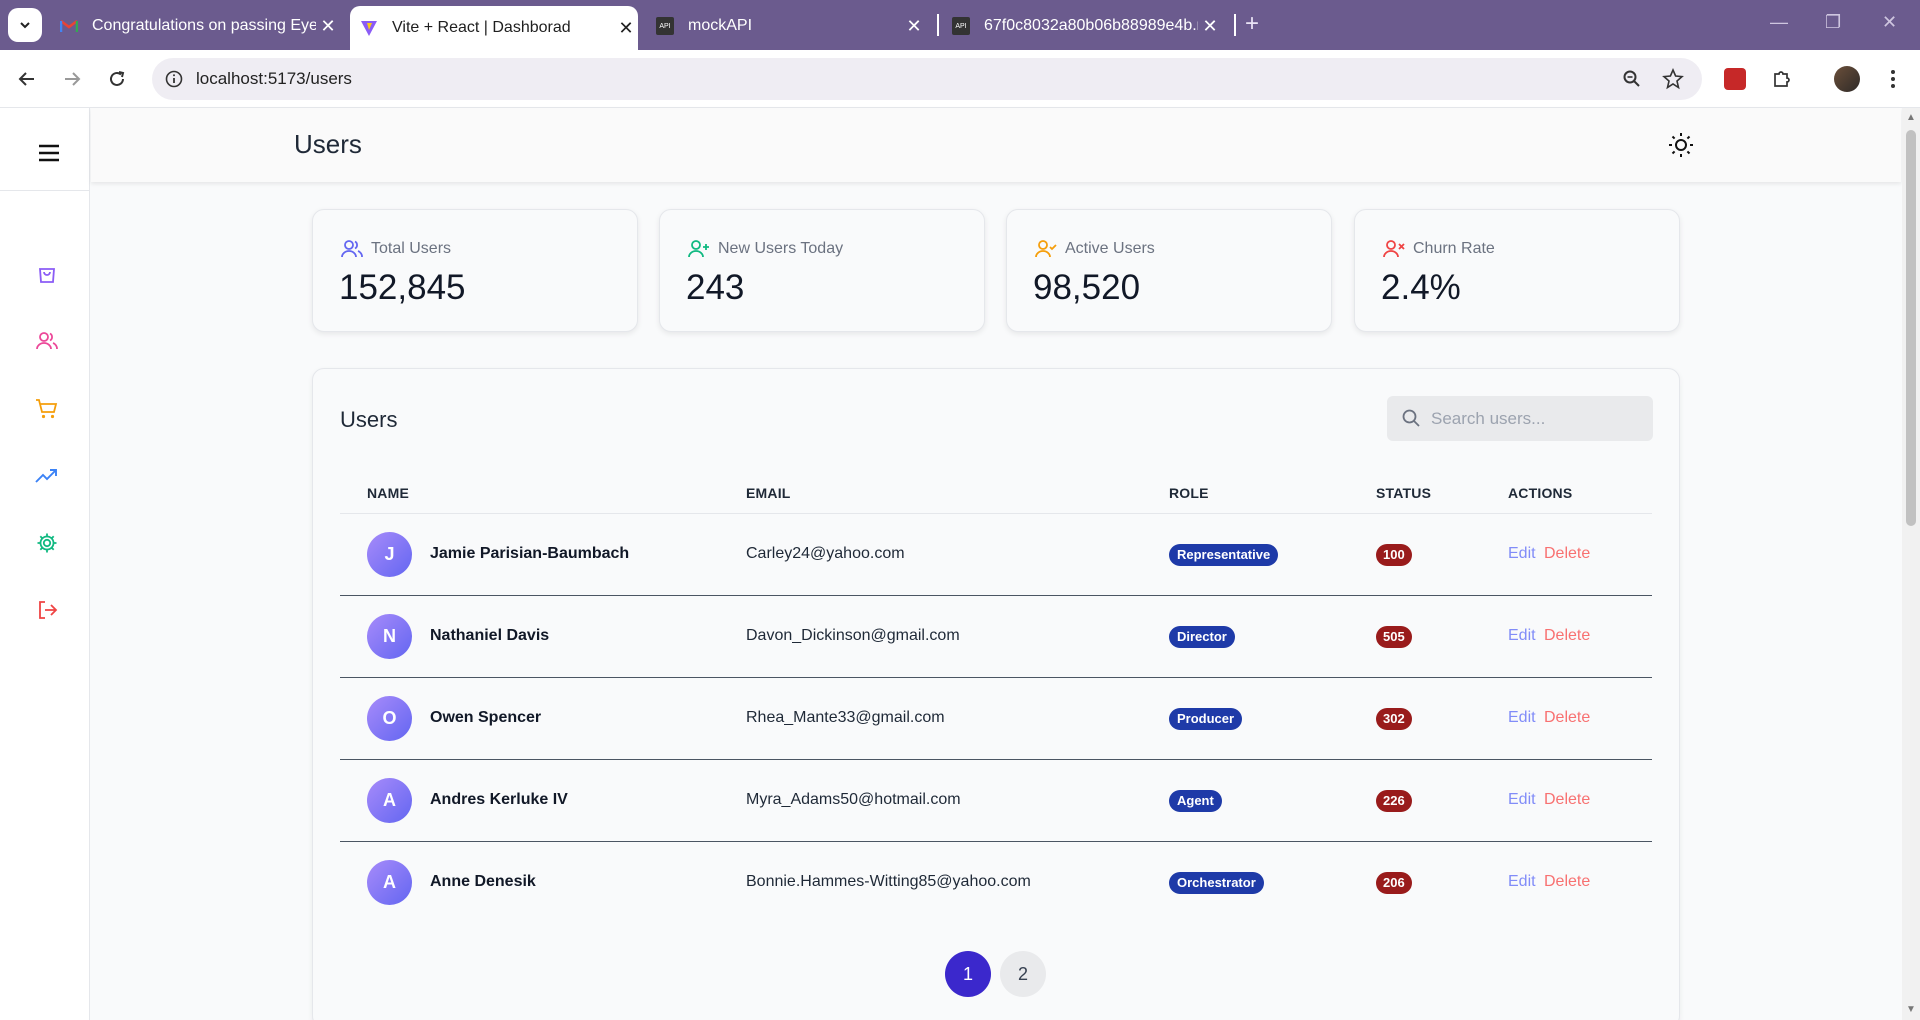  I want to click on address-bar: localhost:5173/users, so click(927, 79).